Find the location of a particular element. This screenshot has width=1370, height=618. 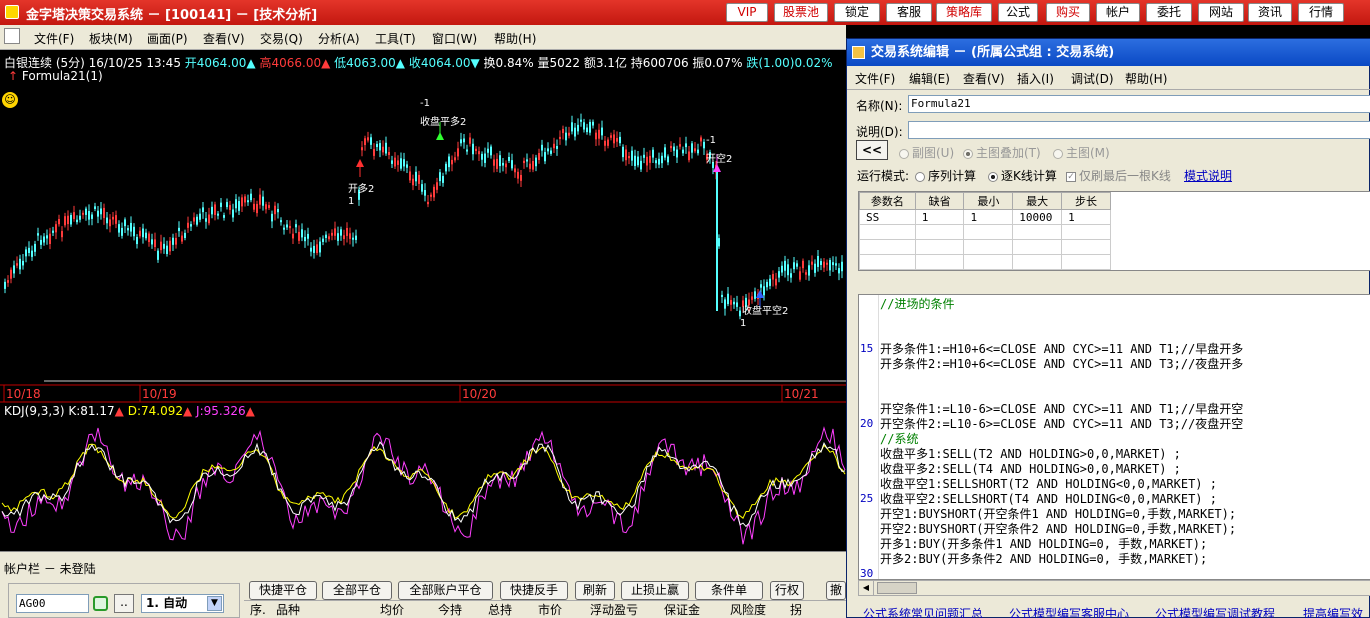

param-header-cell: 最大 is located at coordinates (1037, 201).